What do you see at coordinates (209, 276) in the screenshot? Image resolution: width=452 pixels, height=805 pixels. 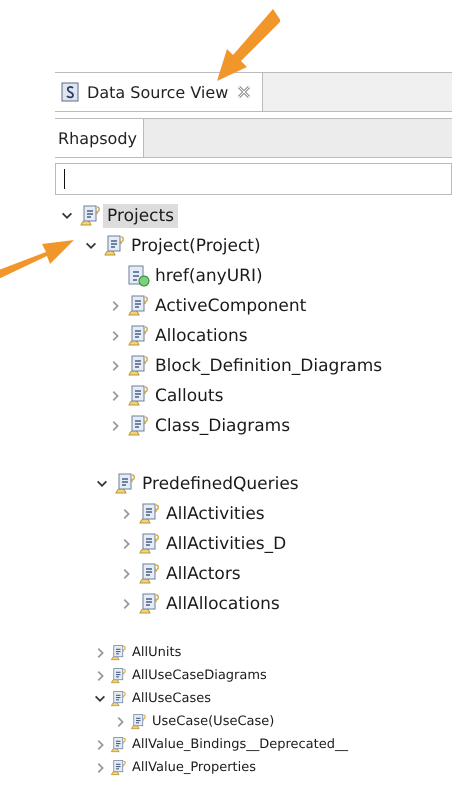 I see `tree-item: href(anyURI)` at bounding box center [209, 276].